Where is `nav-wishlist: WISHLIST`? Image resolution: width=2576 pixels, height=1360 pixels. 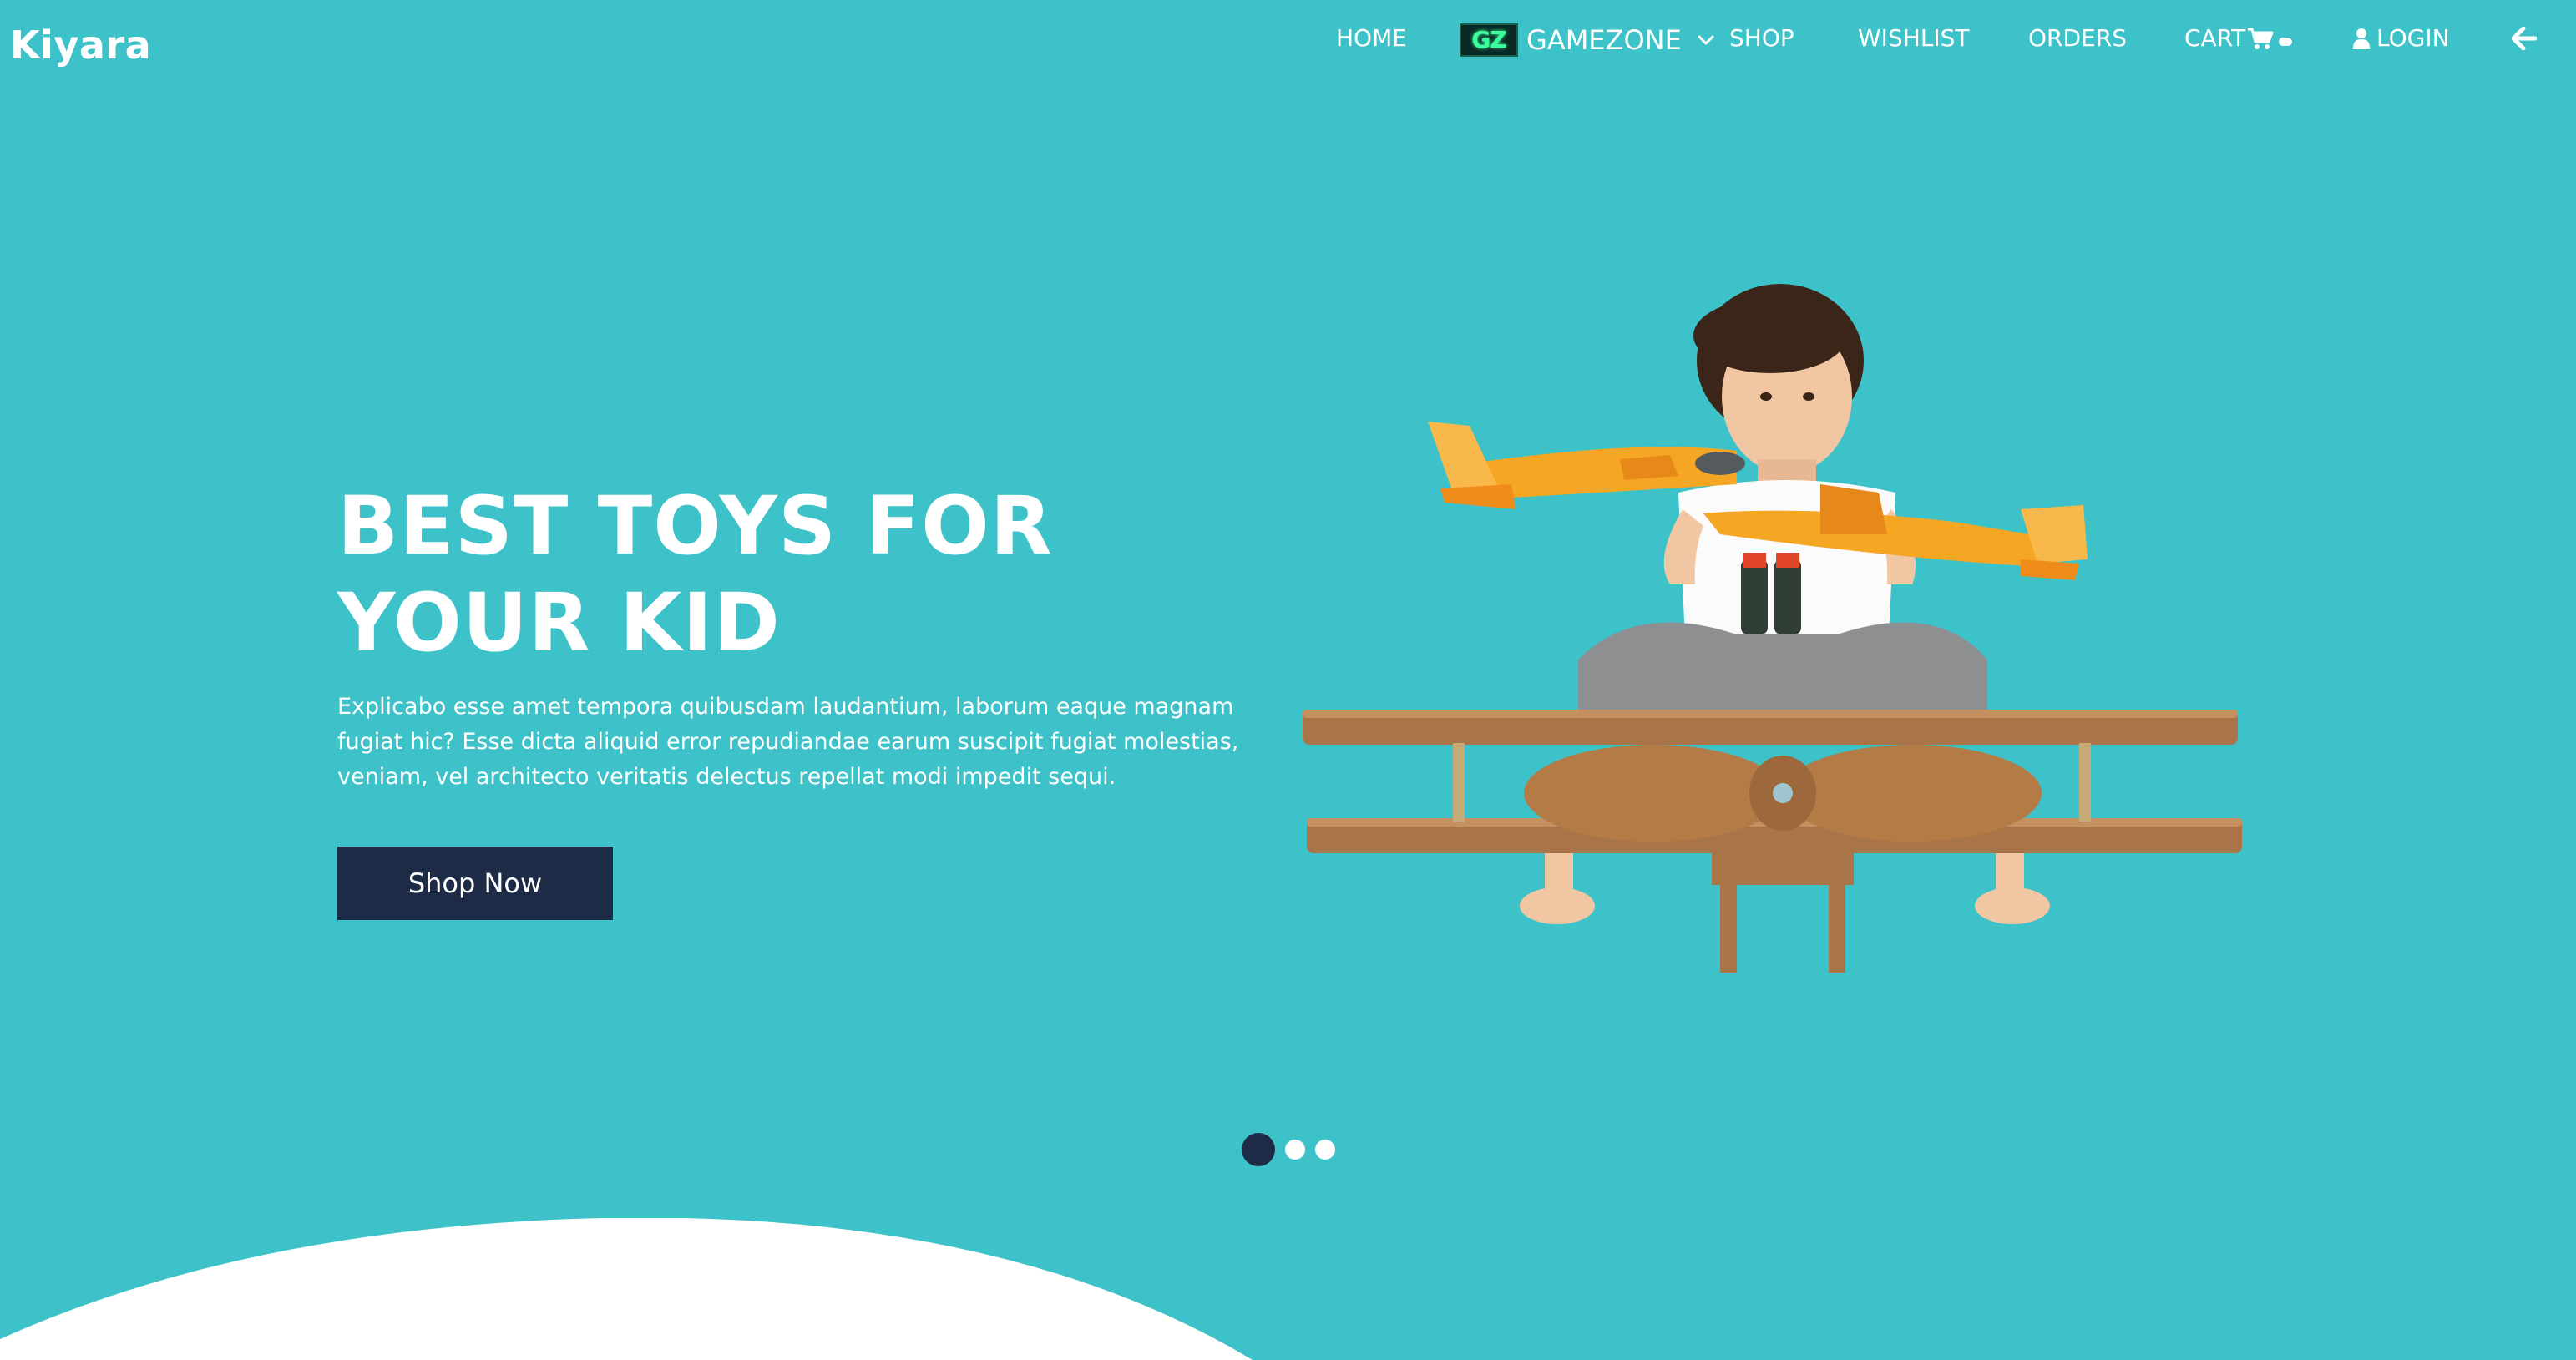
nav-wishlist: WISHLIST is located at coordinates (1914, 38).